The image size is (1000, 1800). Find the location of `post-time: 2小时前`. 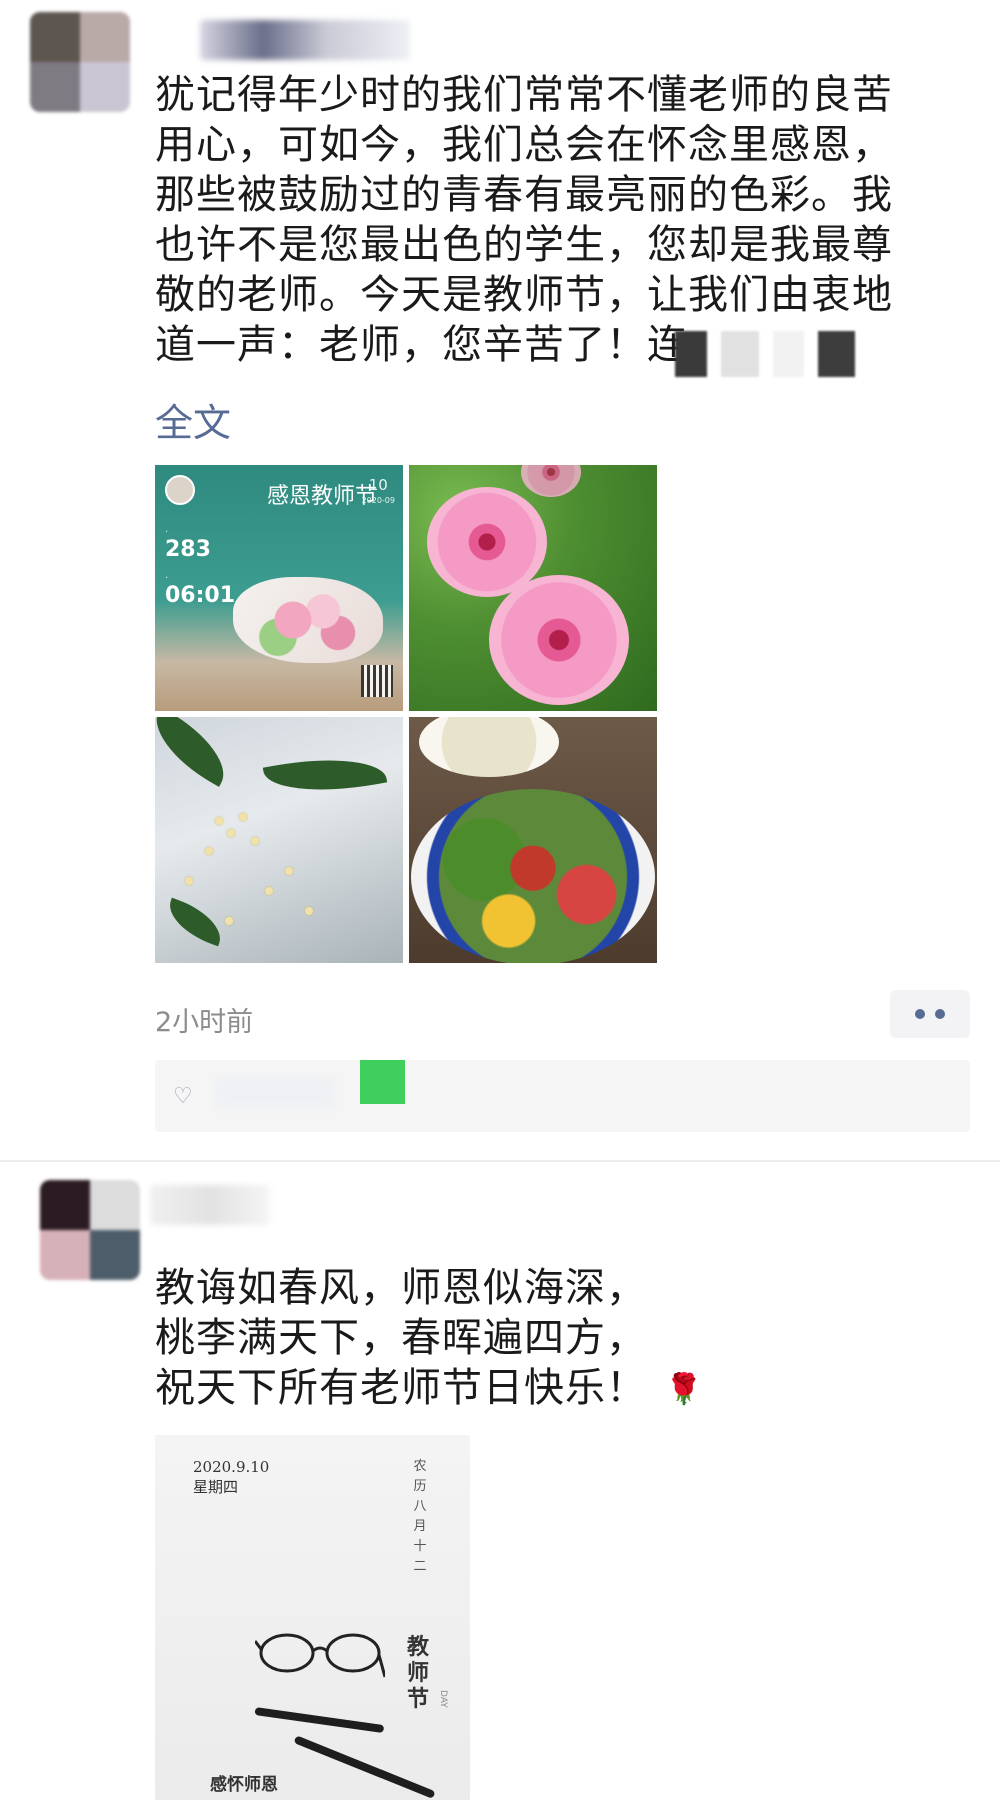

post-time: 2小时前 is located at coordinates (204, 1022).